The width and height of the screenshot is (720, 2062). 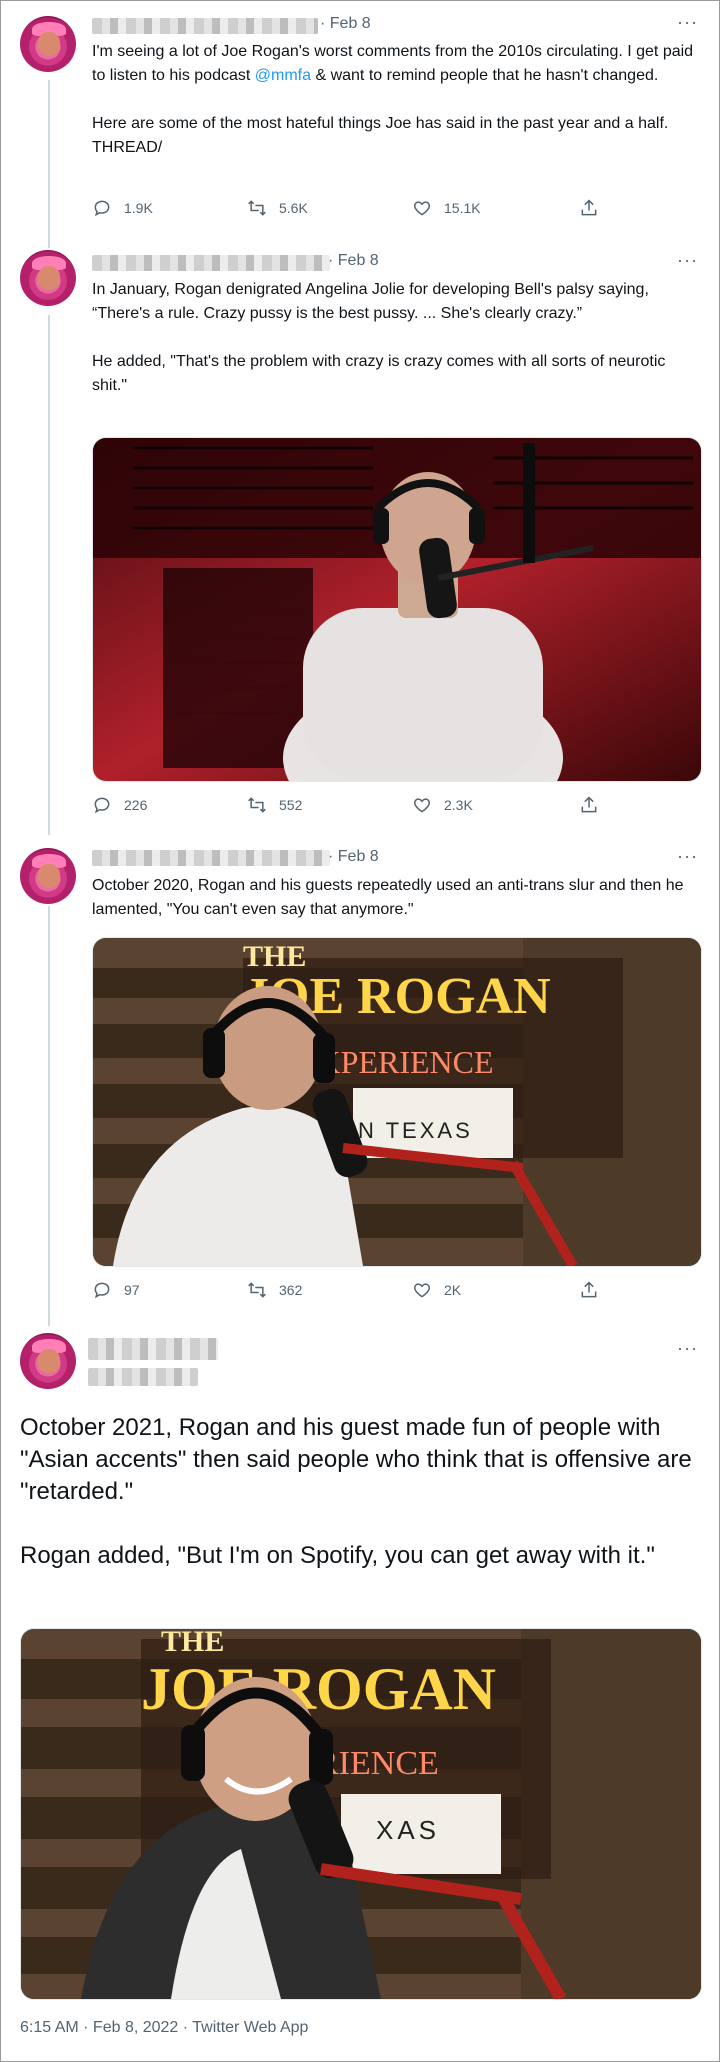 I want to click on like-button: 15.1K, so click(x=446, y=208).